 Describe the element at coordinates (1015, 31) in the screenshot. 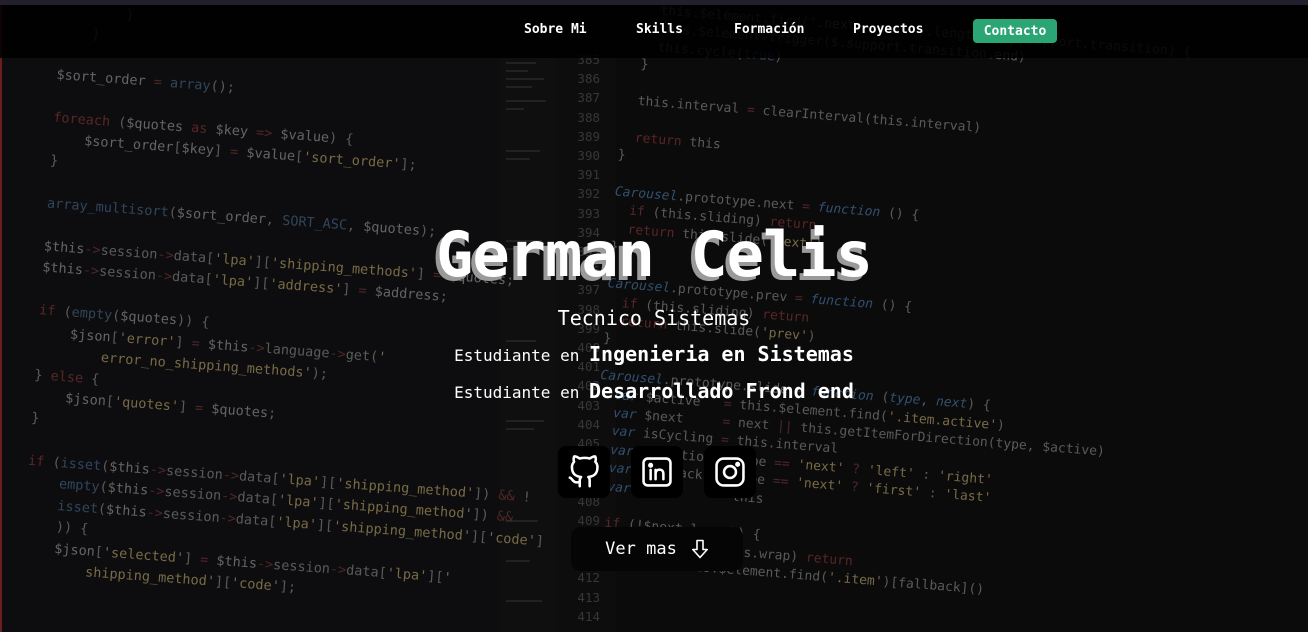

I see `contact-button: Contacto` at that location.